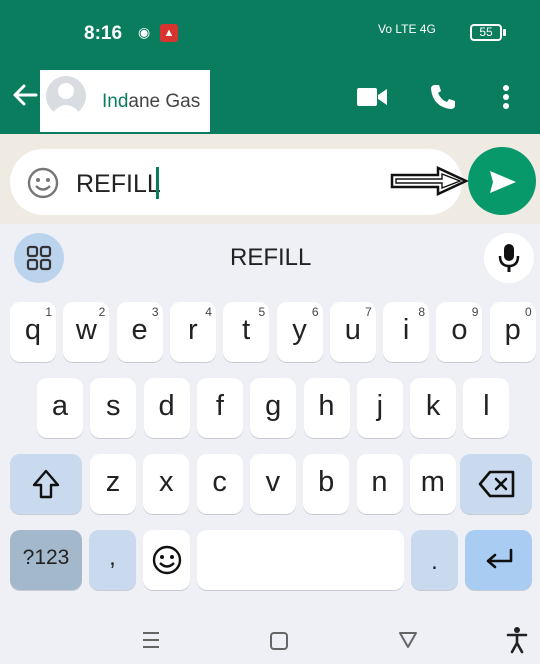 Image resolution: width=540 pixels, height=664 pixels. Describe the element at coordinates (262, 312) in the screenshot. I see `key-hint: 5` at that location.